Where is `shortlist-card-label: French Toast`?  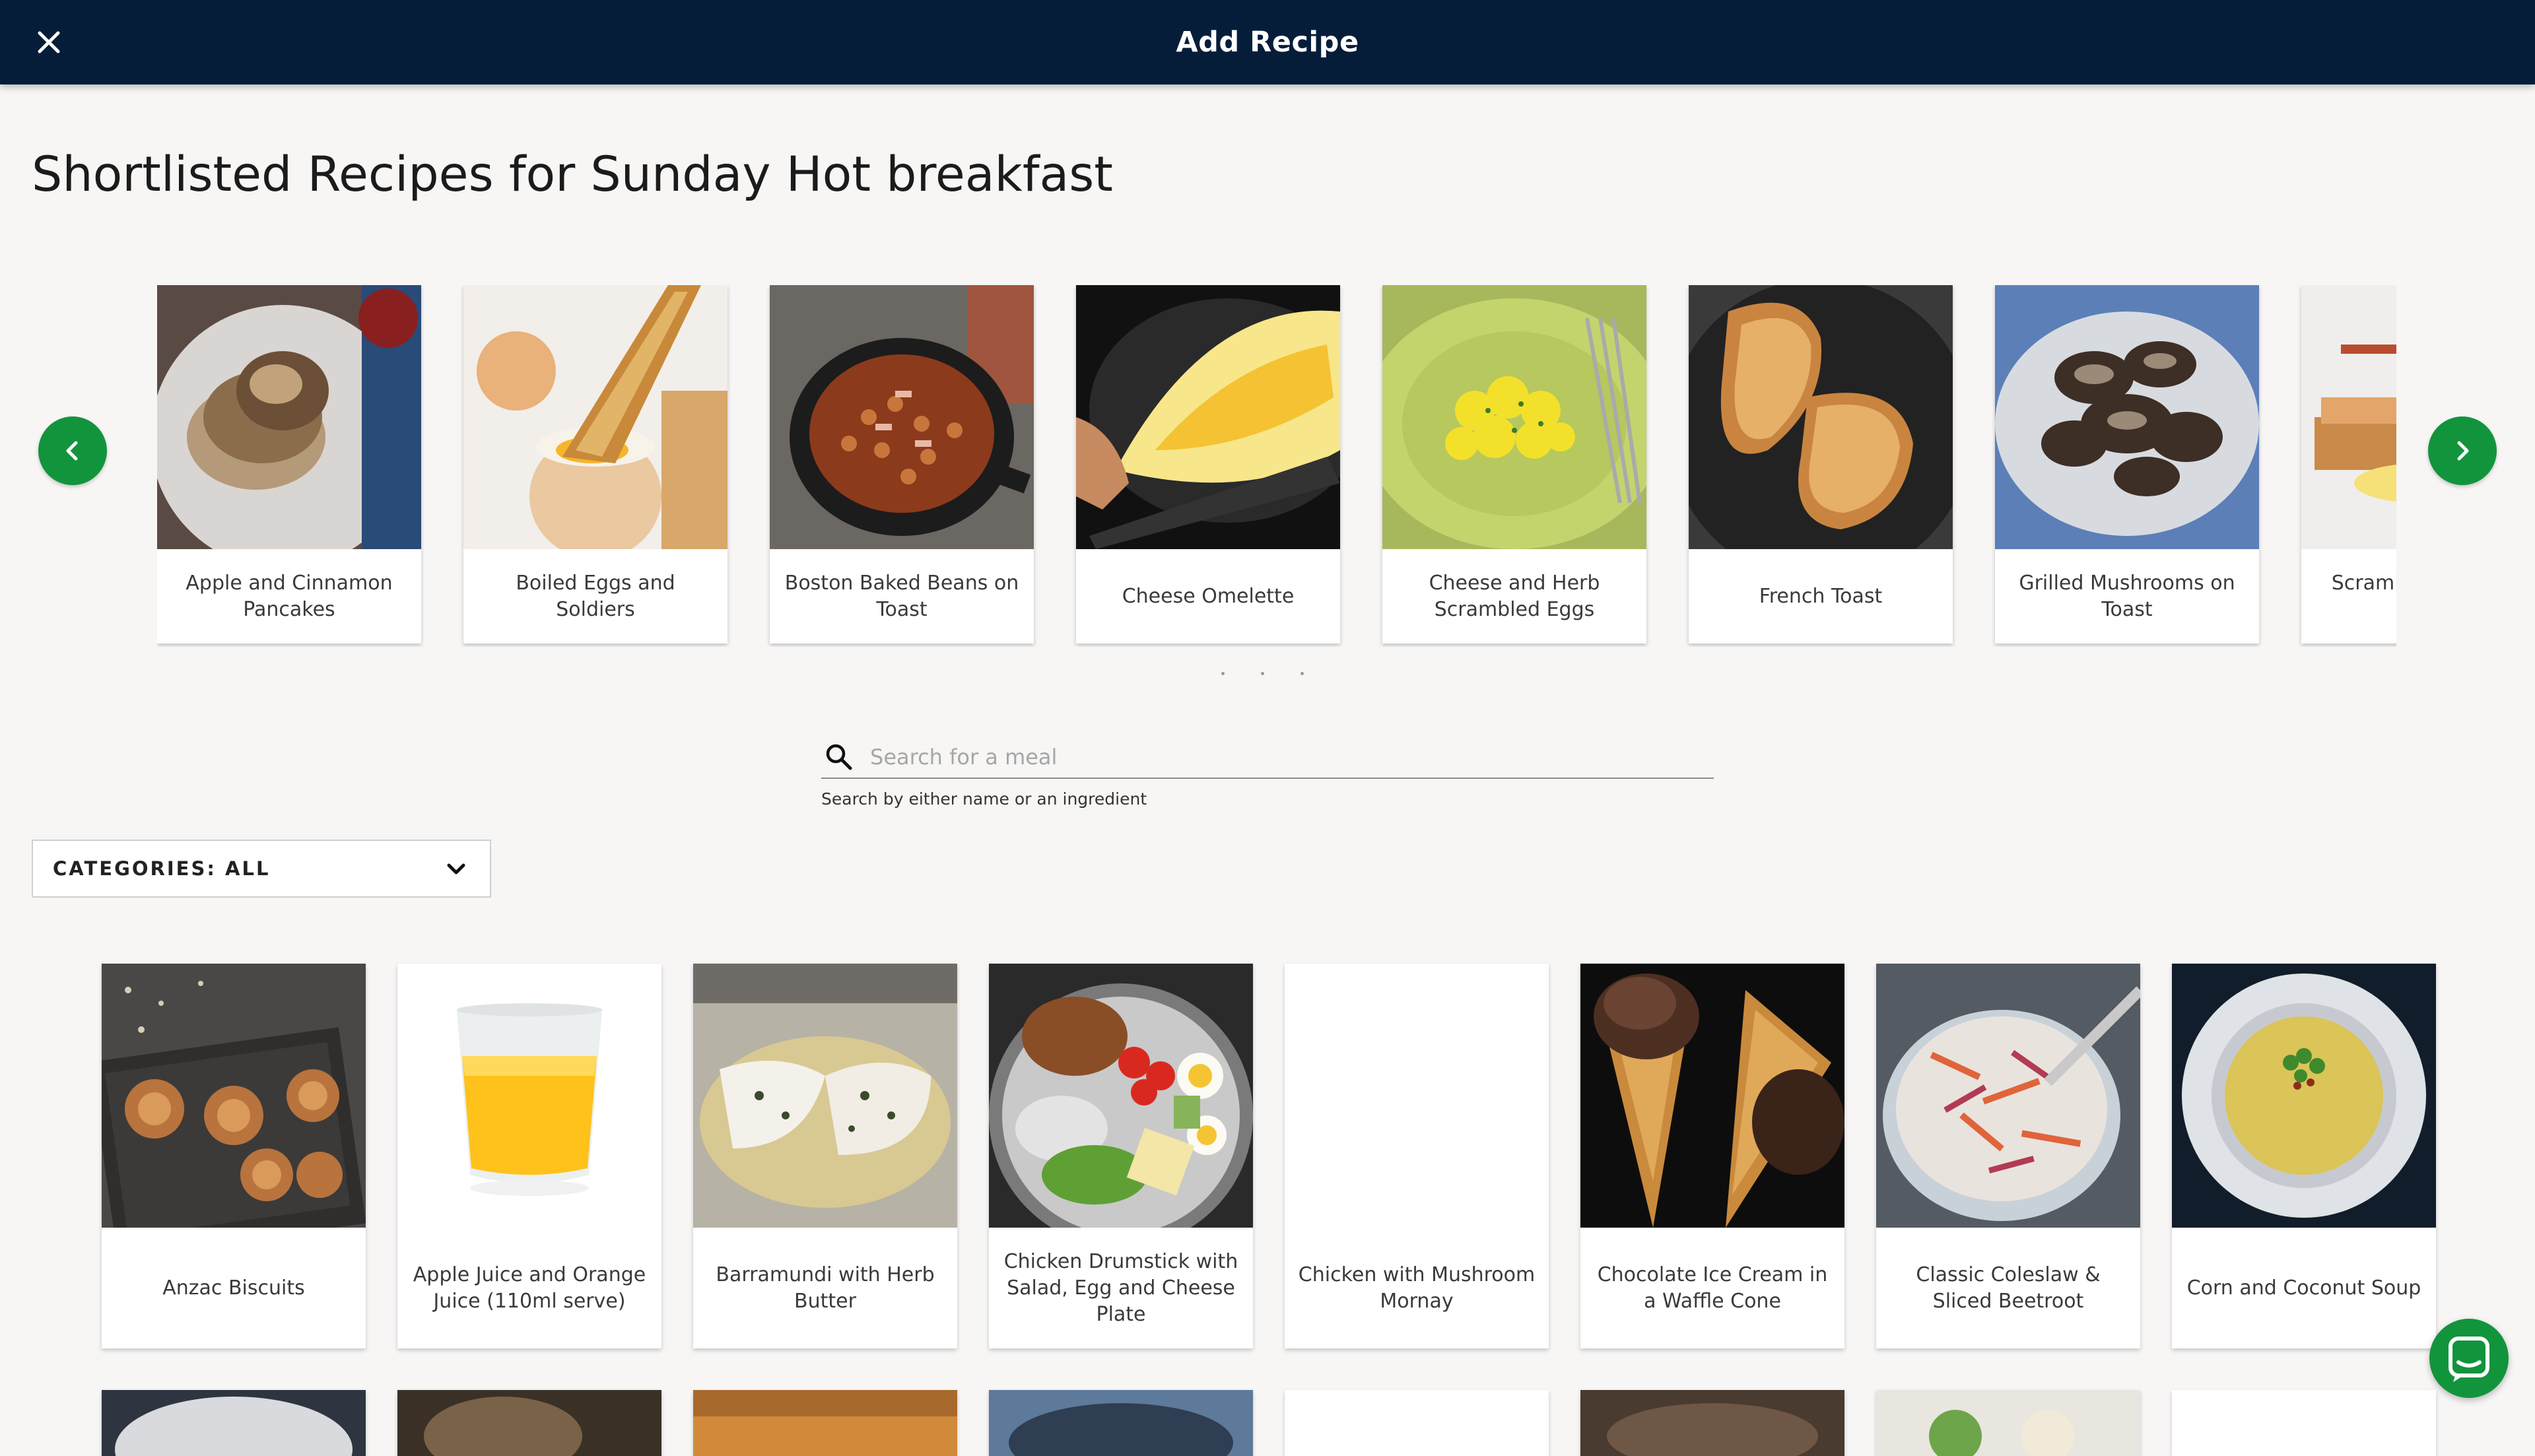
shortlist-card-label: French Toast is located at coordinates (1821, 596).